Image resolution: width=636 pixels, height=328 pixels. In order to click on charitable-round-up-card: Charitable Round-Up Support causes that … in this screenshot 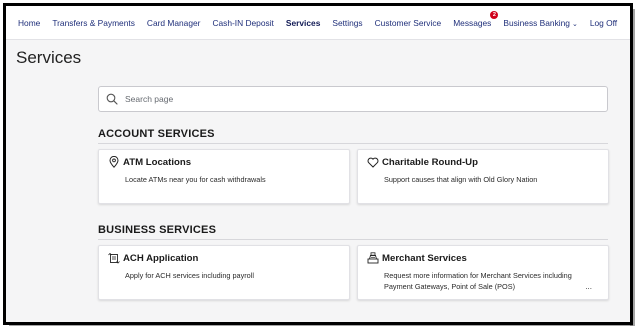, I will do `click(483, 176)`.